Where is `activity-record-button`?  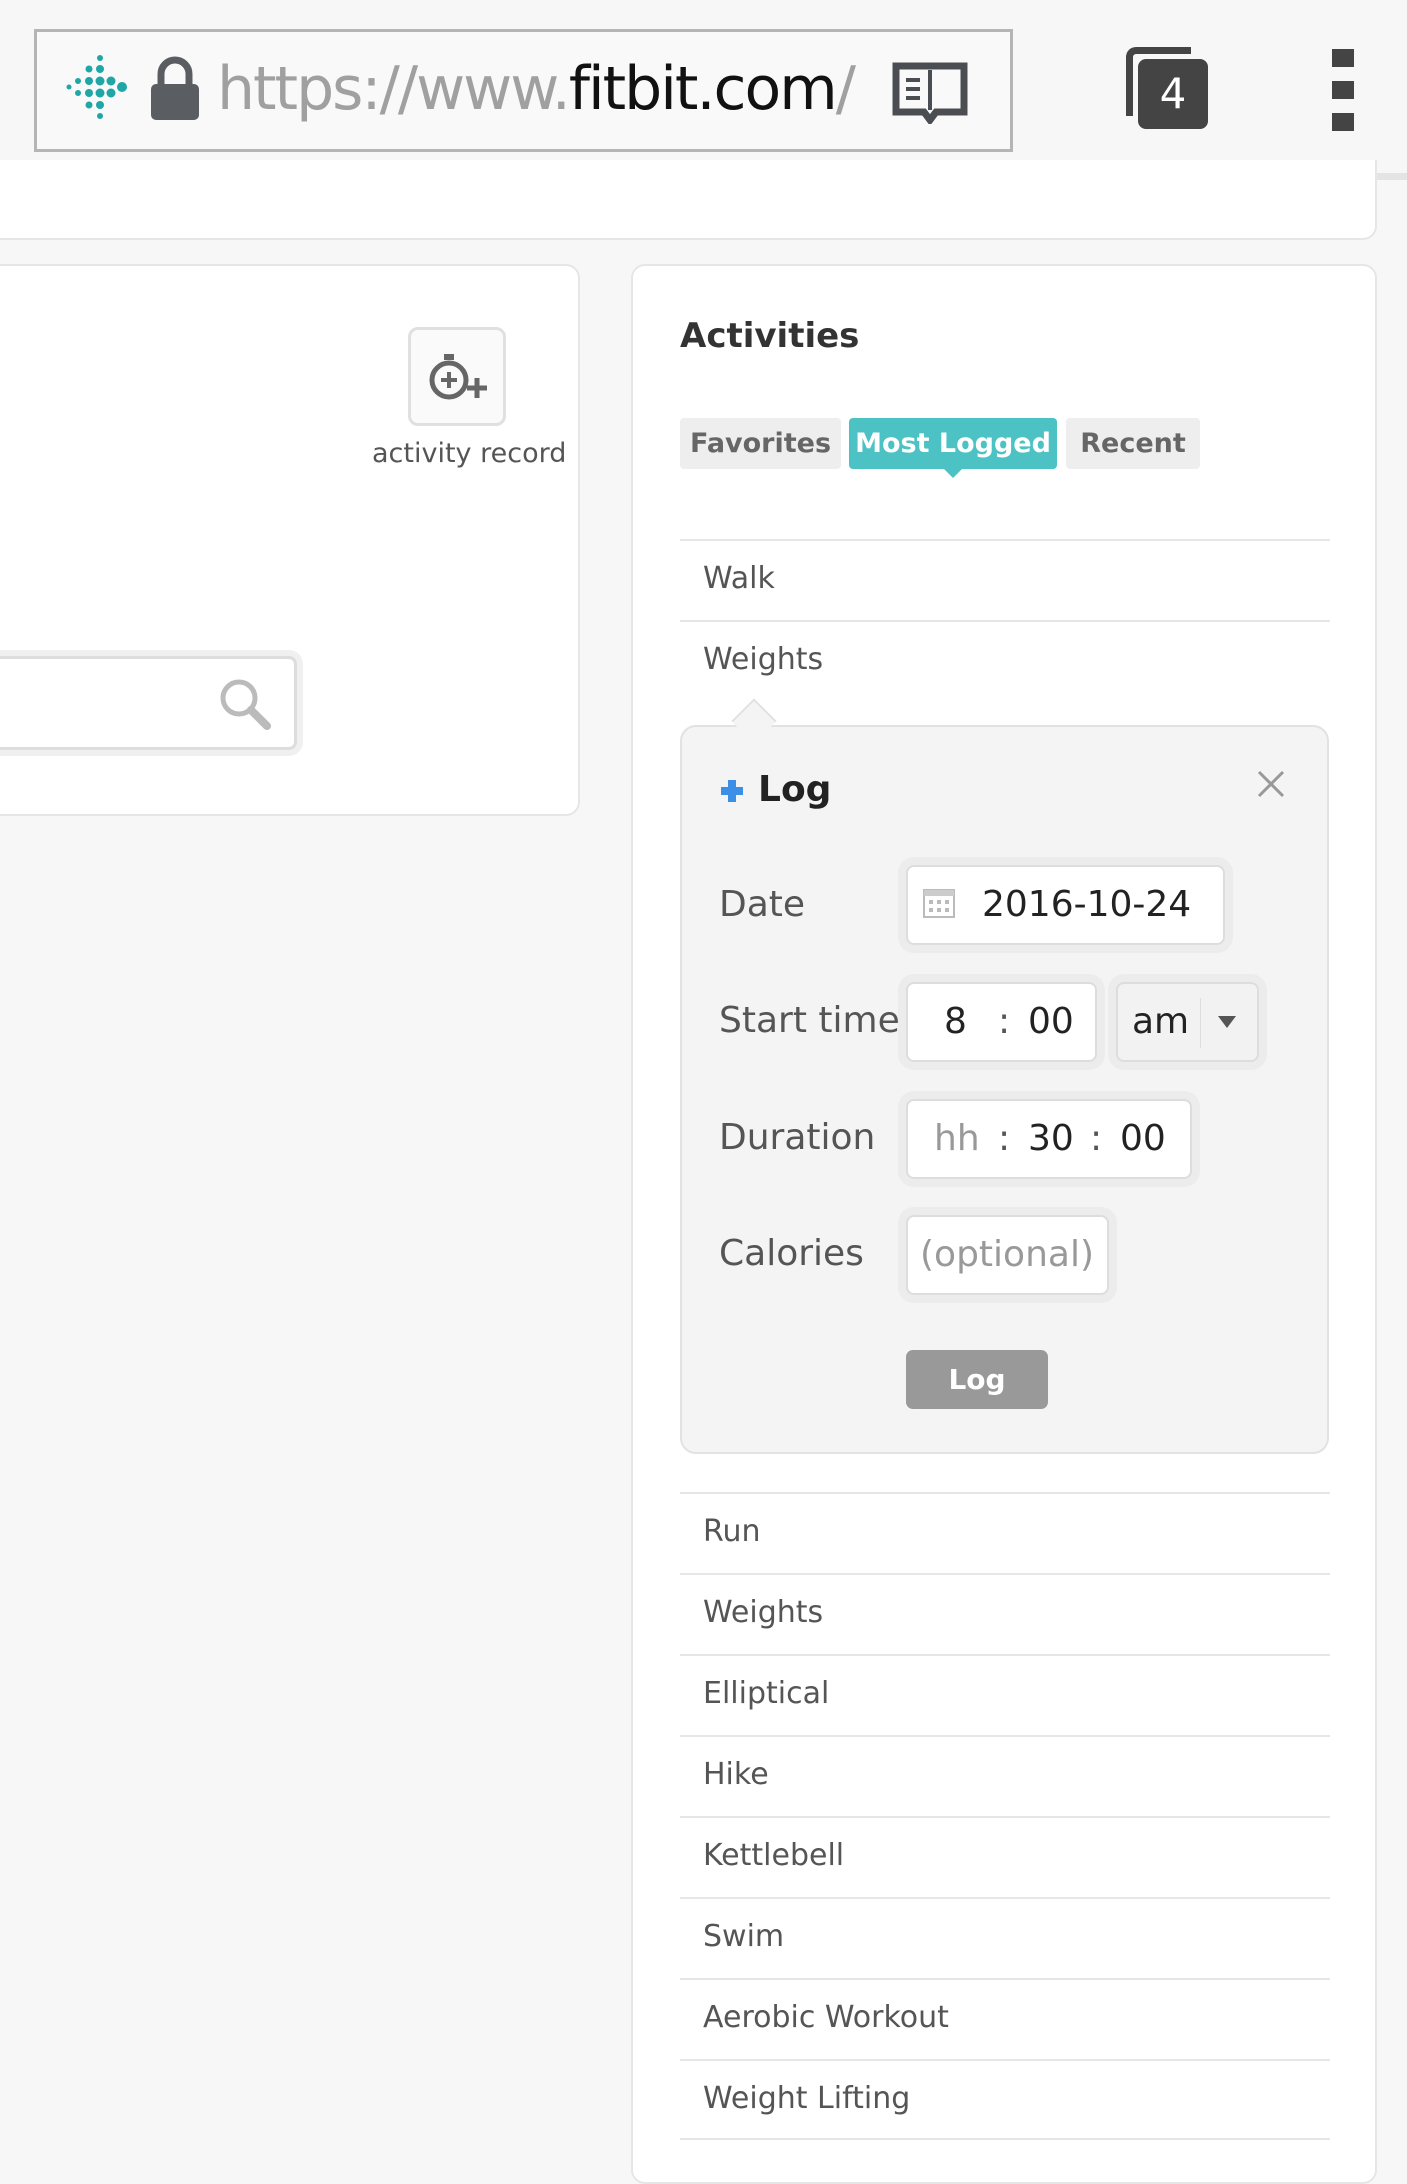
activity-record-button is located at coordinates (457, 376).